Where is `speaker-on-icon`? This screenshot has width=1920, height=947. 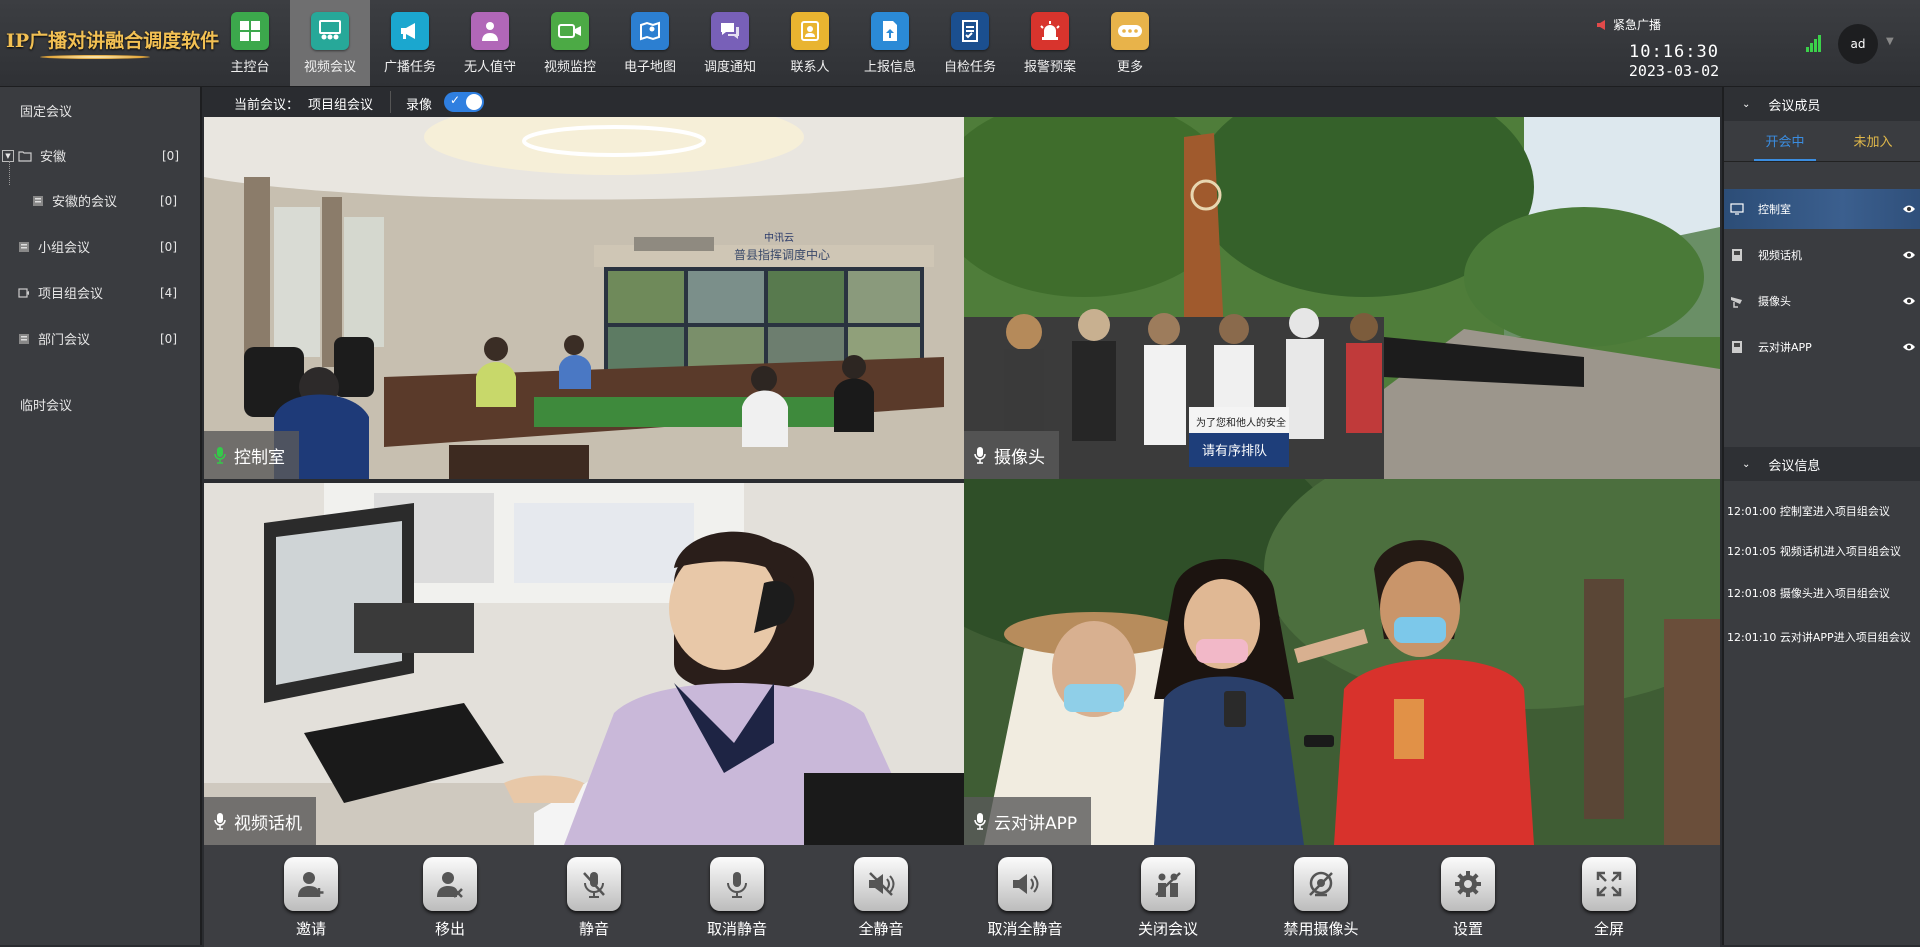
speaker-on-icon is located at coordinates (1025, 884).